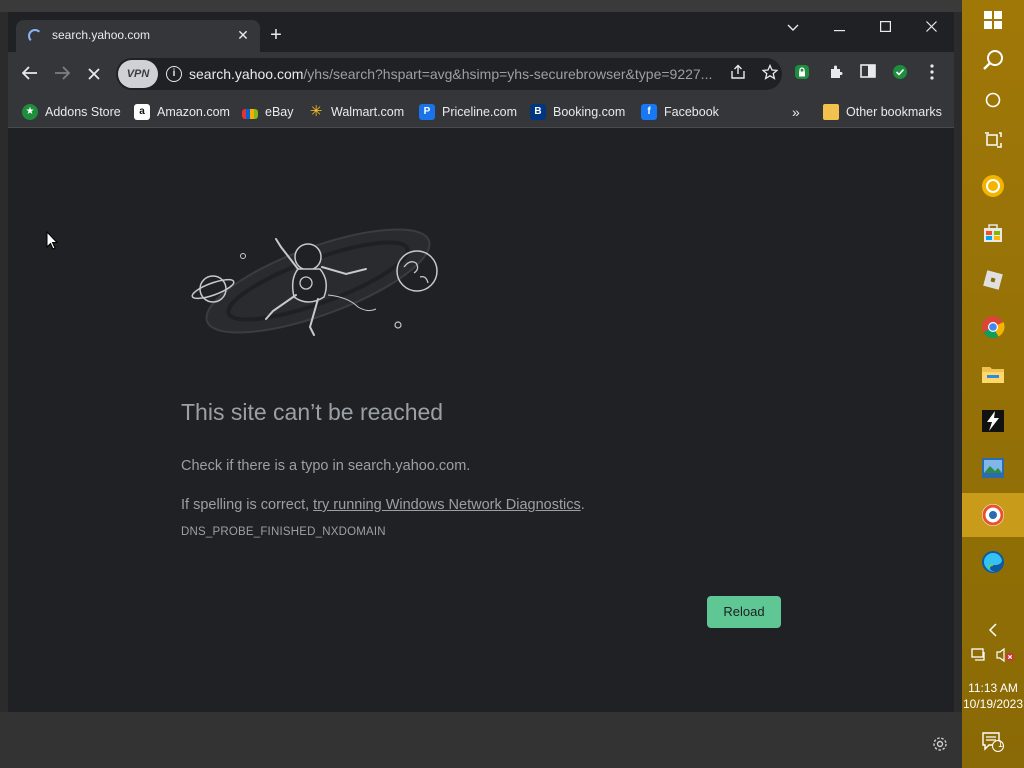 This screenshot has height=768, width=1024. I want to click on mouse-cursor-icon, so click(52, 240).